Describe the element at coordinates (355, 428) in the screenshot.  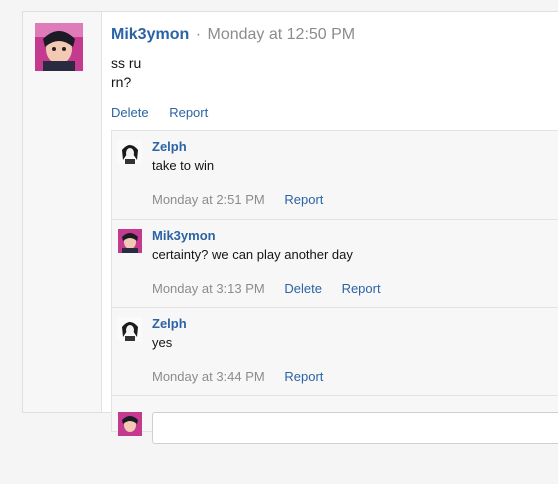
I see `reply-input` at that location.